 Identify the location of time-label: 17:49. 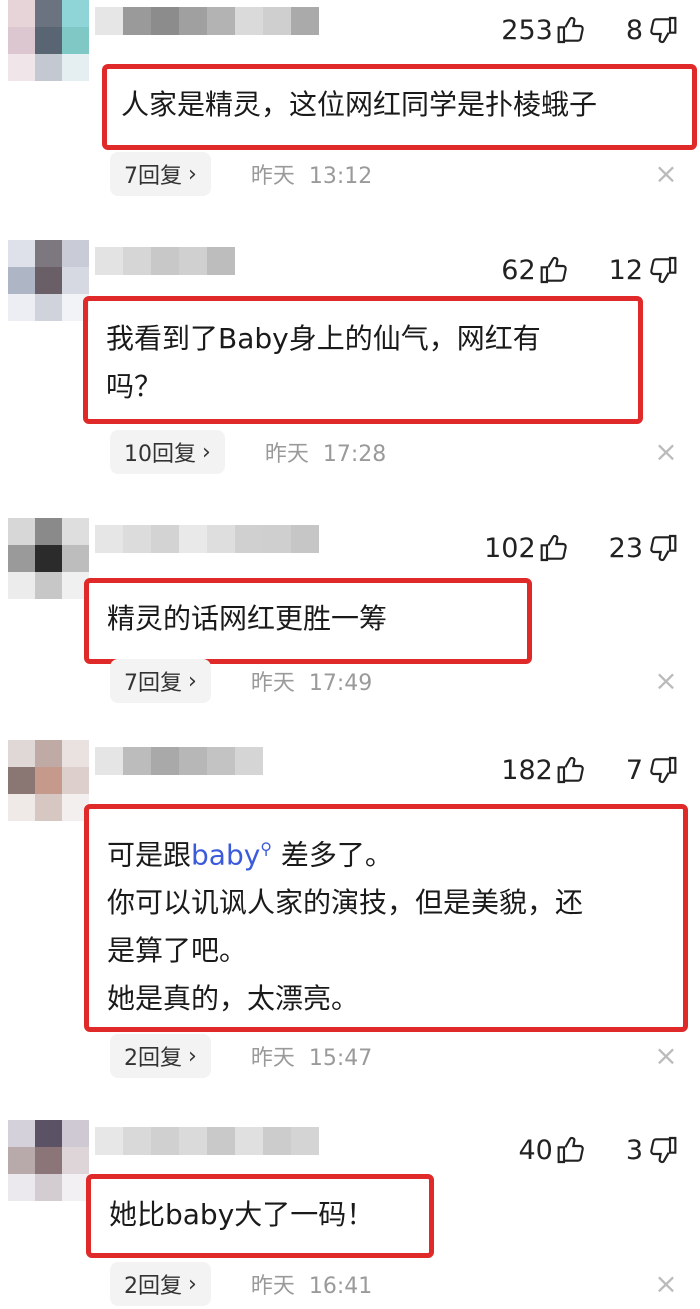
(340, 683).